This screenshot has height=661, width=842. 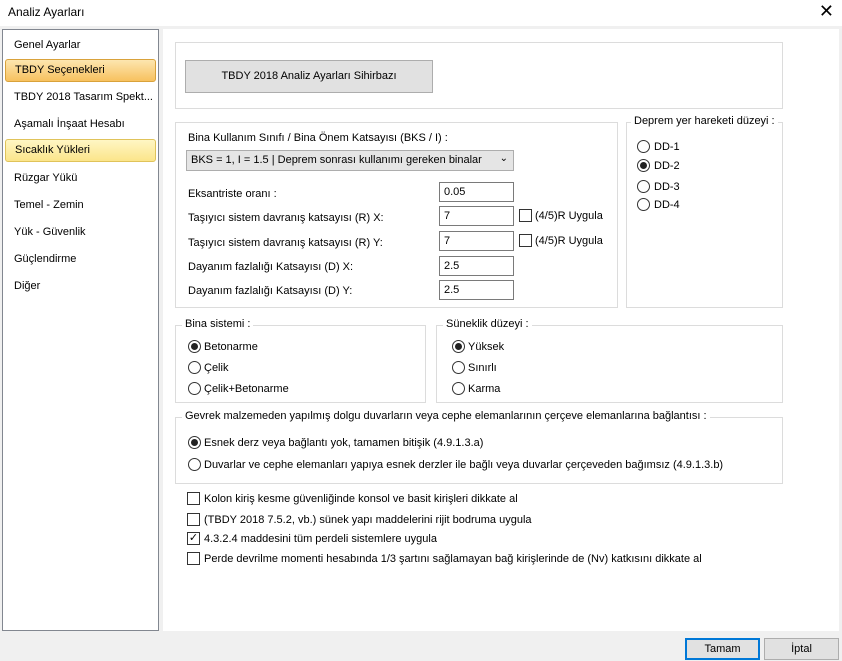 I want to click on sinirli-label: Sınırlı, so click(x=482, y=368).